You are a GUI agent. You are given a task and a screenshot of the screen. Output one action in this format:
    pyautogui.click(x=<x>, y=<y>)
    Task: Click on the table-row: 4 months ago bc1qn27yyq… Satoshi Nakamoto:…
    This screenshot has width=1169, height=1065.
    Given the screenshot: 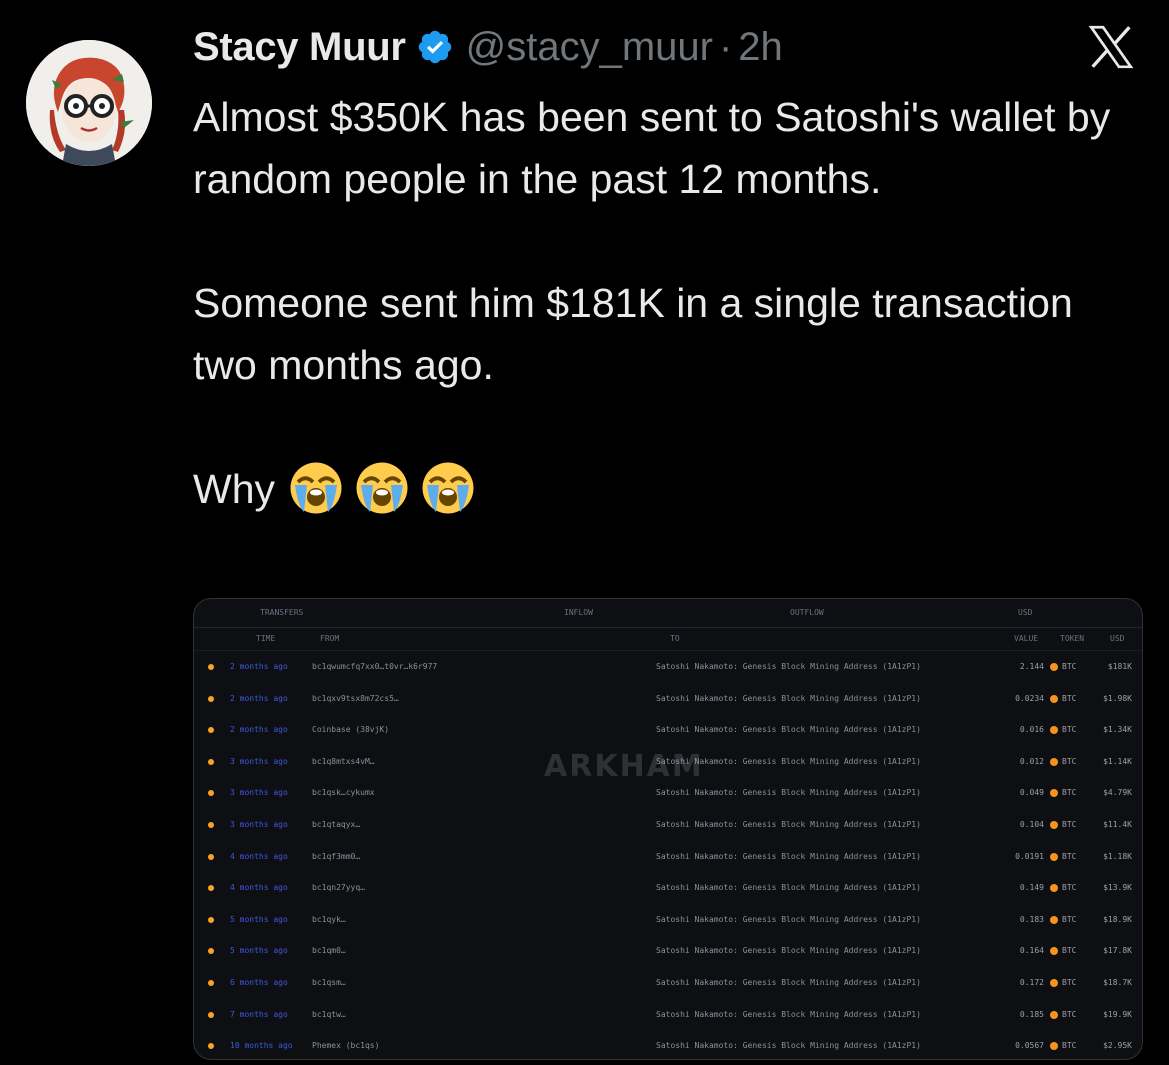 What is the action you would take?
    pyautogui.click(x=668, y=888)
    